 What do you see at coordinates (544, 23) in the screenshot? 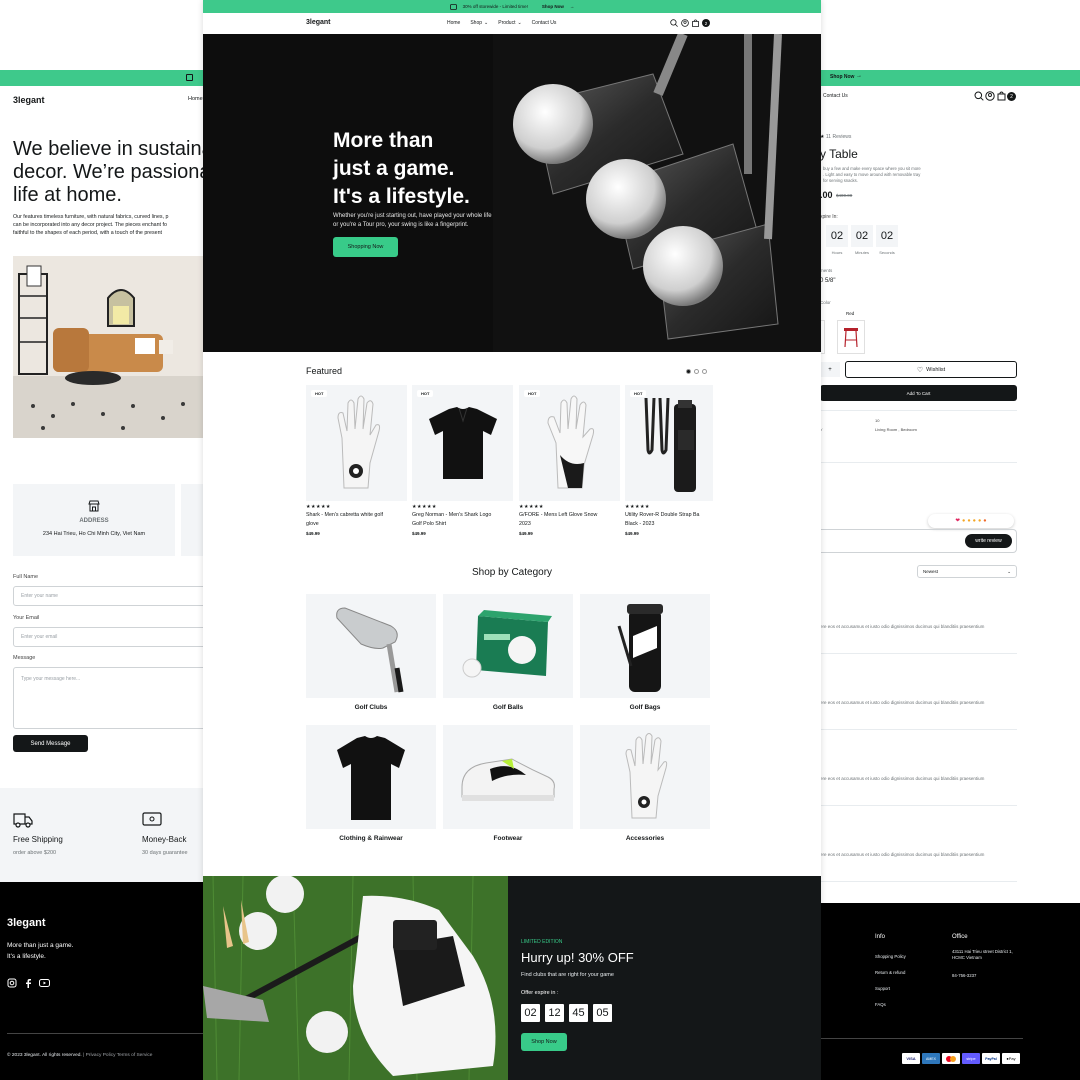
I see `nav-contact: Contact Us` at bounding box center [544, 23].